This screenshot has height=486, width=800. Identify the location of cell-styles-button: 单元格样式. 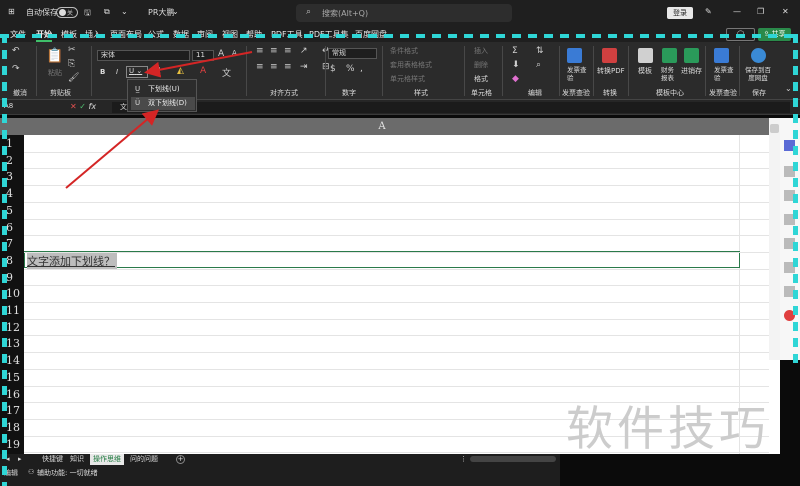
(407, 79).